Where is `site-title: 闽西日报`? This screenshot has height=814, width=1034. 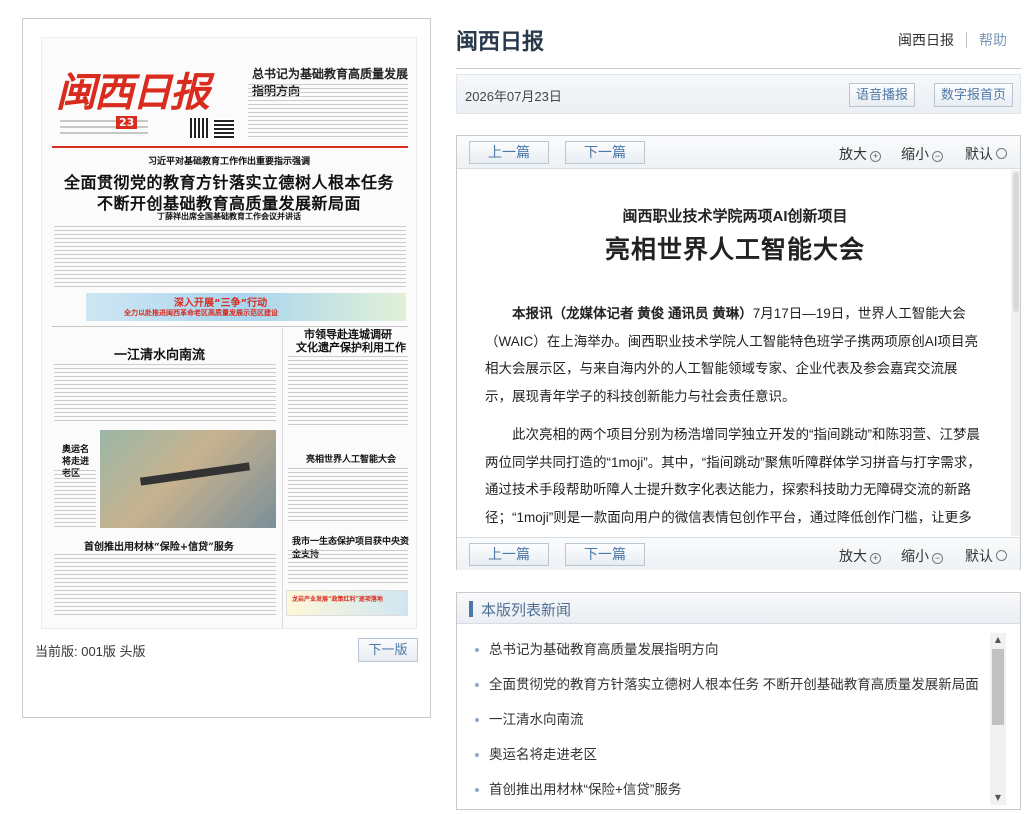
site-title: 闽西日报 is located at coordinates (500, 41).